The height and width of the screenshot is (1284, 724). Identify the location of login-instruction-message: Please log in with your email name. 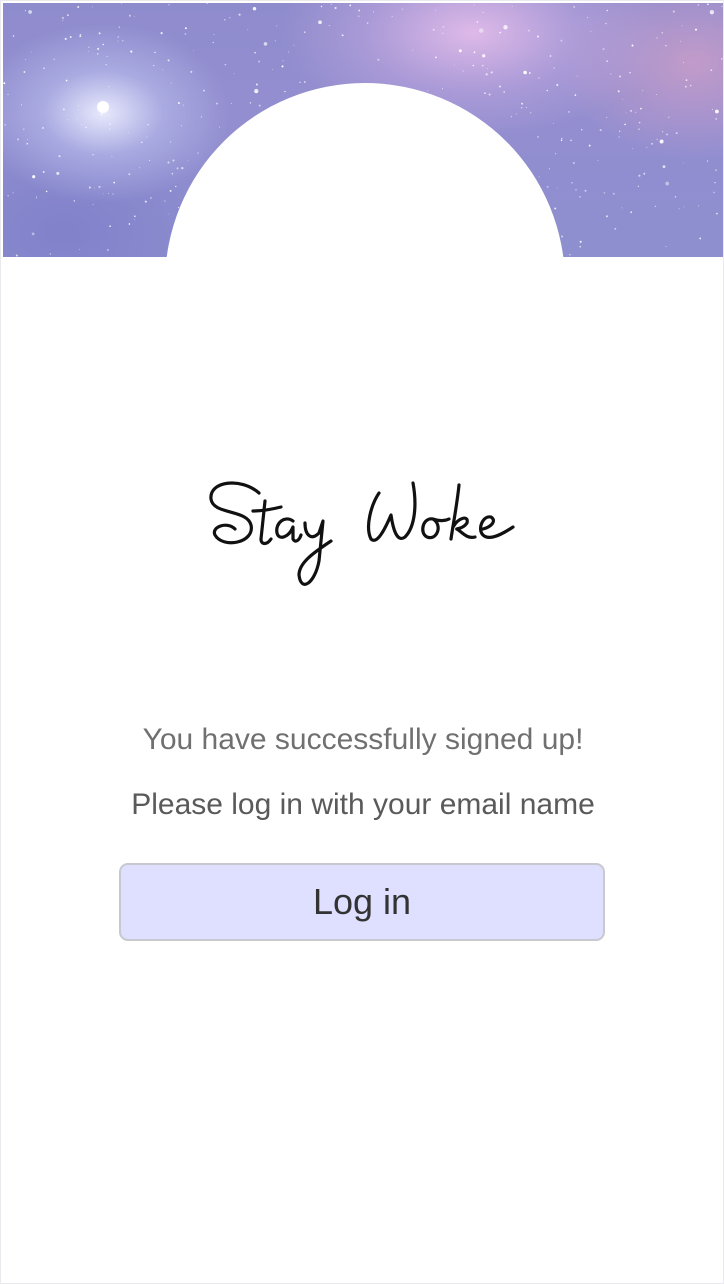
(363, 804).